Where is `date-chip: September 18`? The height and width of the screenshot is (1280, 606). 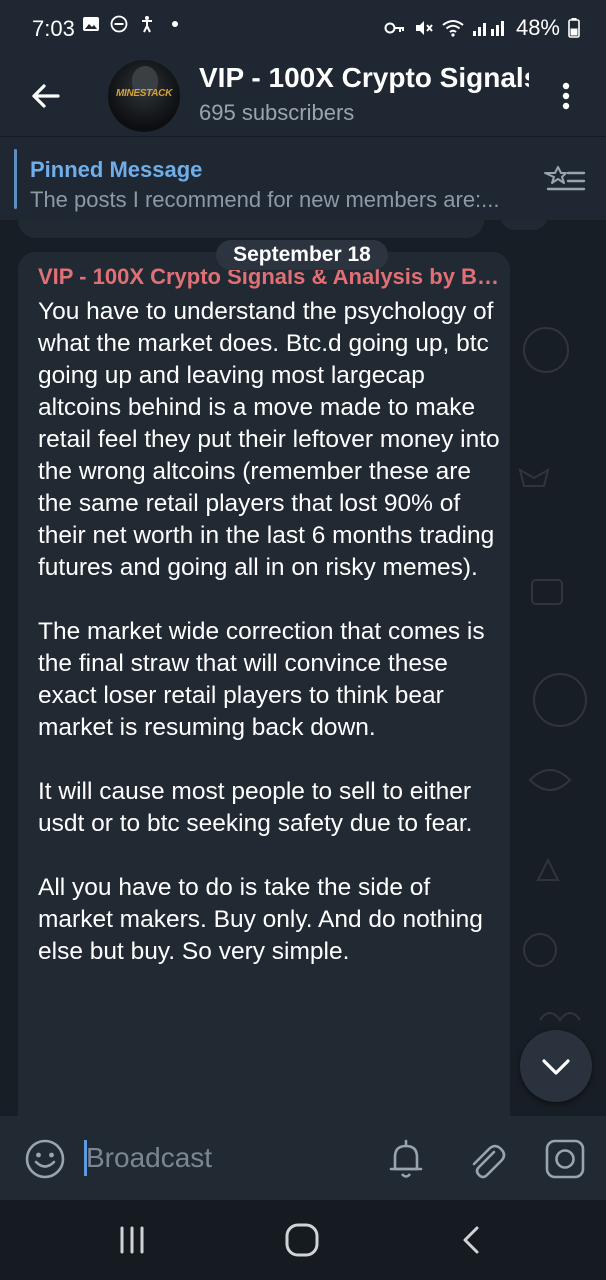
date-chip: September 18 is located at coordinates (302, 255).